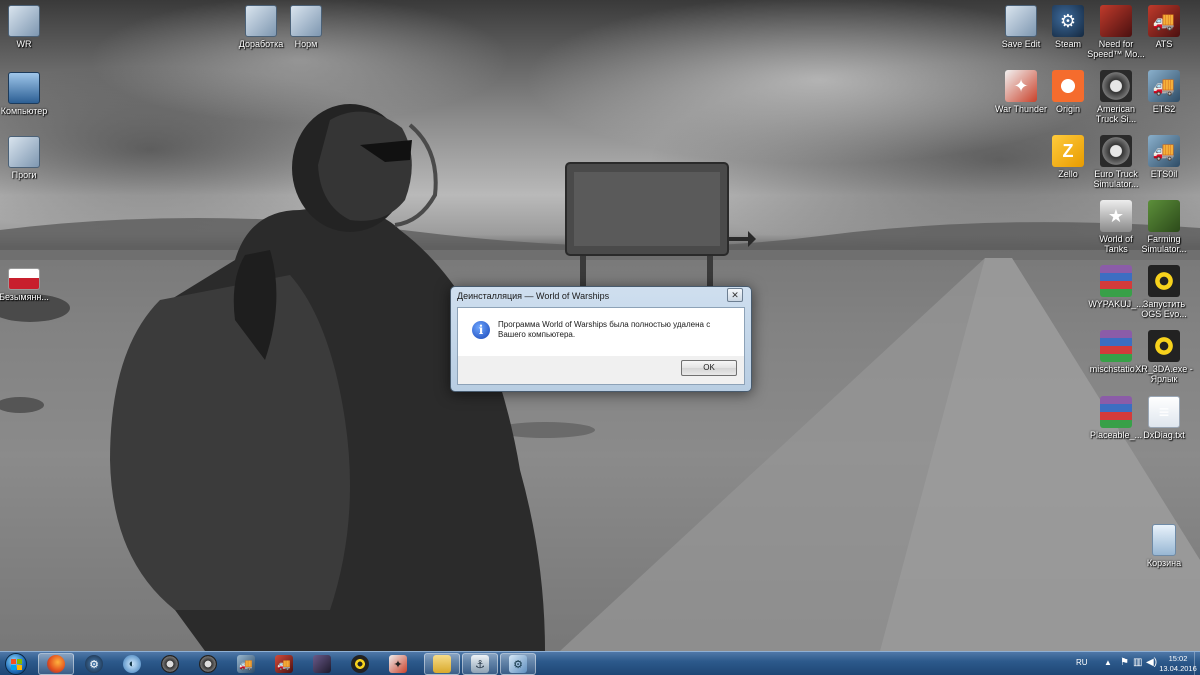 This screenshot has width=1200, height=675. I want to click on taskbar-item-game, so click(322, 664).